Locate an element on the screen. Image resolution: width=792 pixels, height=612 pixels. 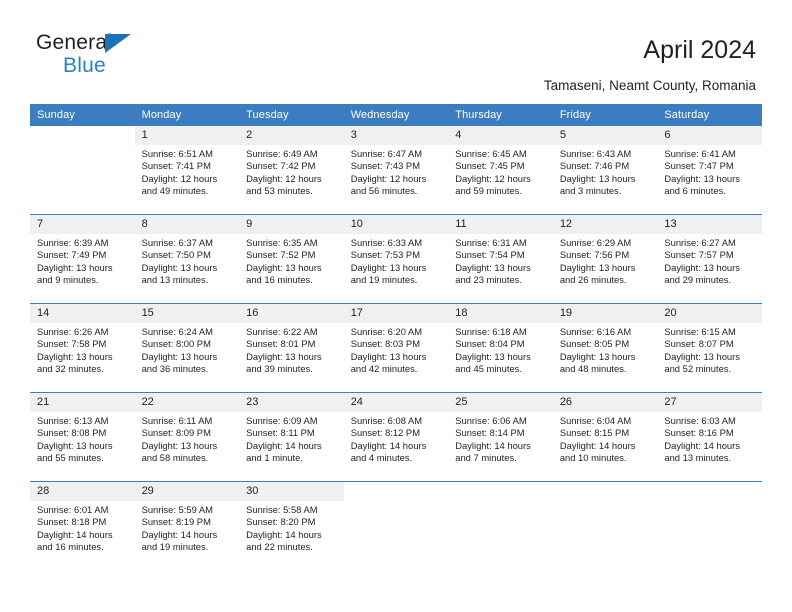
sunset-text: Sunset: 8:03 PM is located at coordinates (385, 344).